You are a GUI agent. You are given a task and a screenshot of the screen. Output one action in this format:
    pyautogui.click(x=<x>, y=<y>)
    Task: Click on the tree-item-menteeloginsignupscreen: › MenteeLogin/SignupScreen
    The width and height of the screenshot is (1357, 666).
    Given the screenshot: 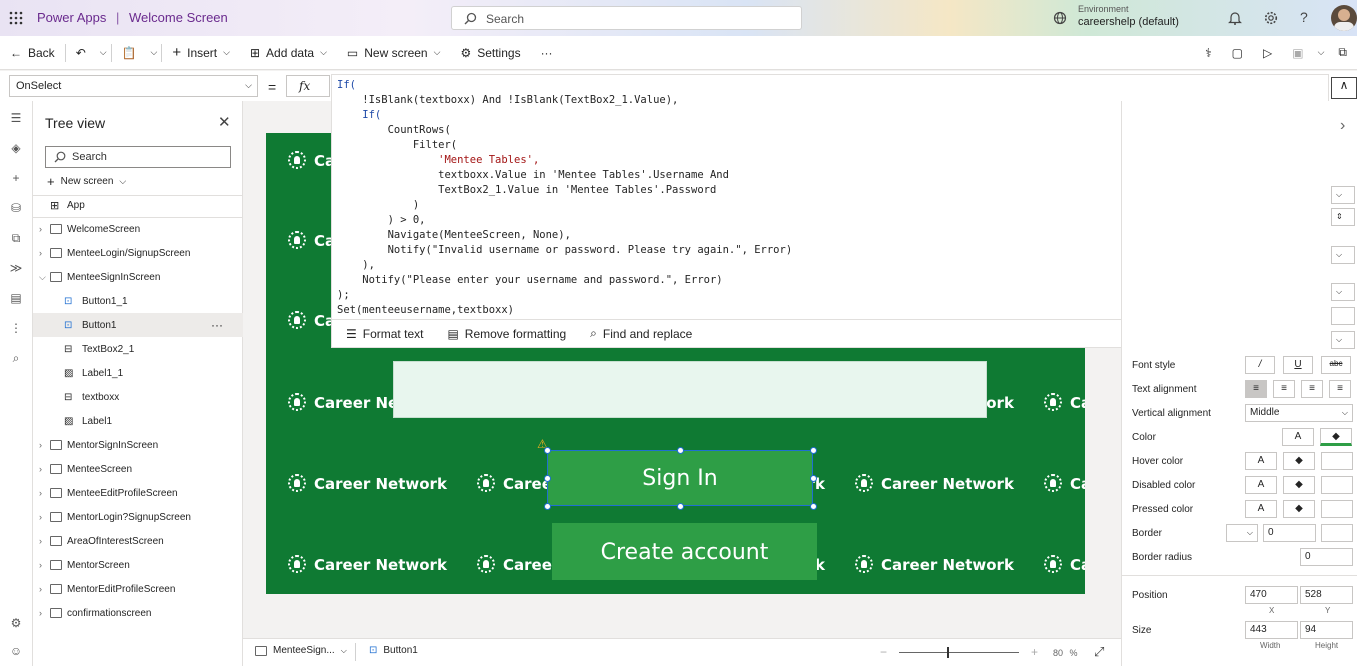 What is the action you would take?
    pyautogui.click(x=138, y=253)
    